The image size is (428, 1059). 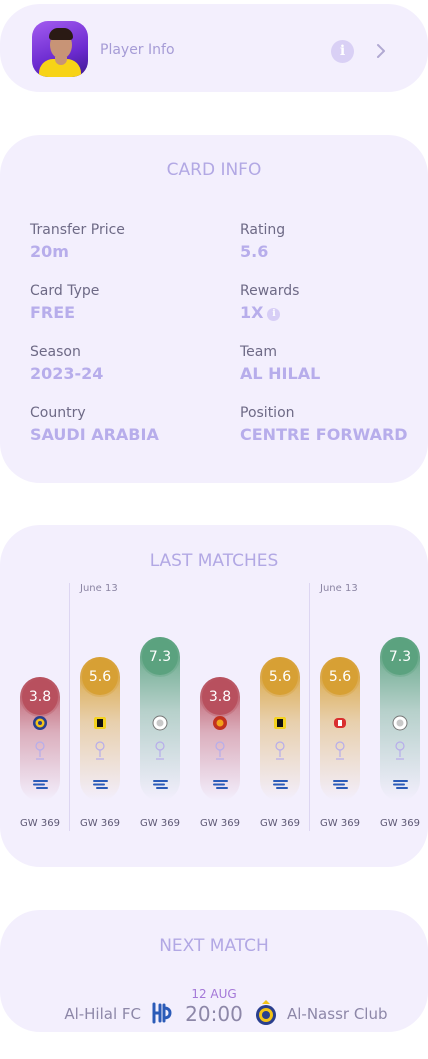 What do you see at coordinates (65, 291) in the screenshot?
I see `card-type-label: Card Type` at bounding box center [65, 291].